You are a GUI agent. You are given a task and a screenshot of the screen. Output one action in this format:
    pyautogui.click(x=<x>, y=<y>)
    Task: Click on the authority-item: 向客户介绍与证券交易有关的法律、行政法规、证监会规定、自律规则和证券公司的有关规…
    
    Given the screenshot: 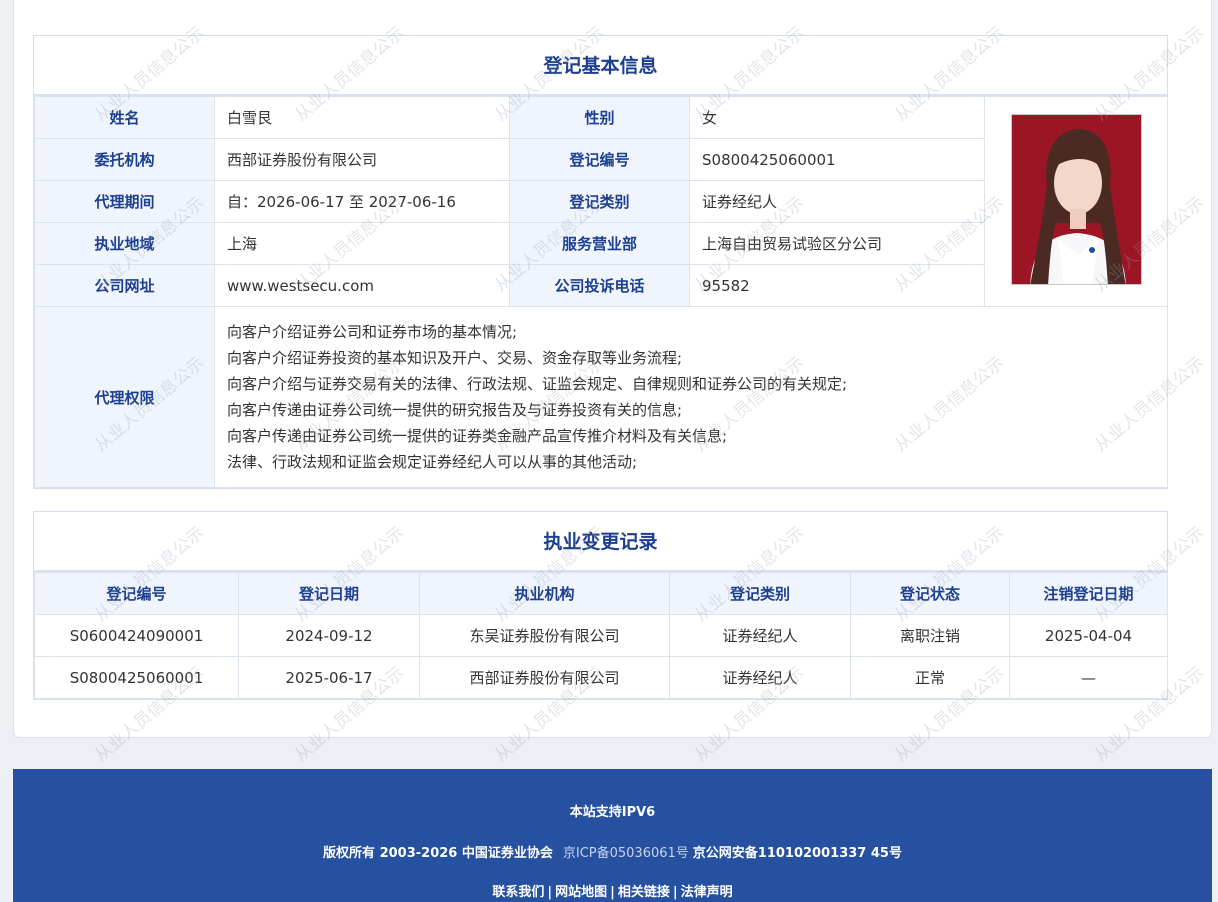 What is the action you would take?
    pyautogui.click(x=537, y=384)
    